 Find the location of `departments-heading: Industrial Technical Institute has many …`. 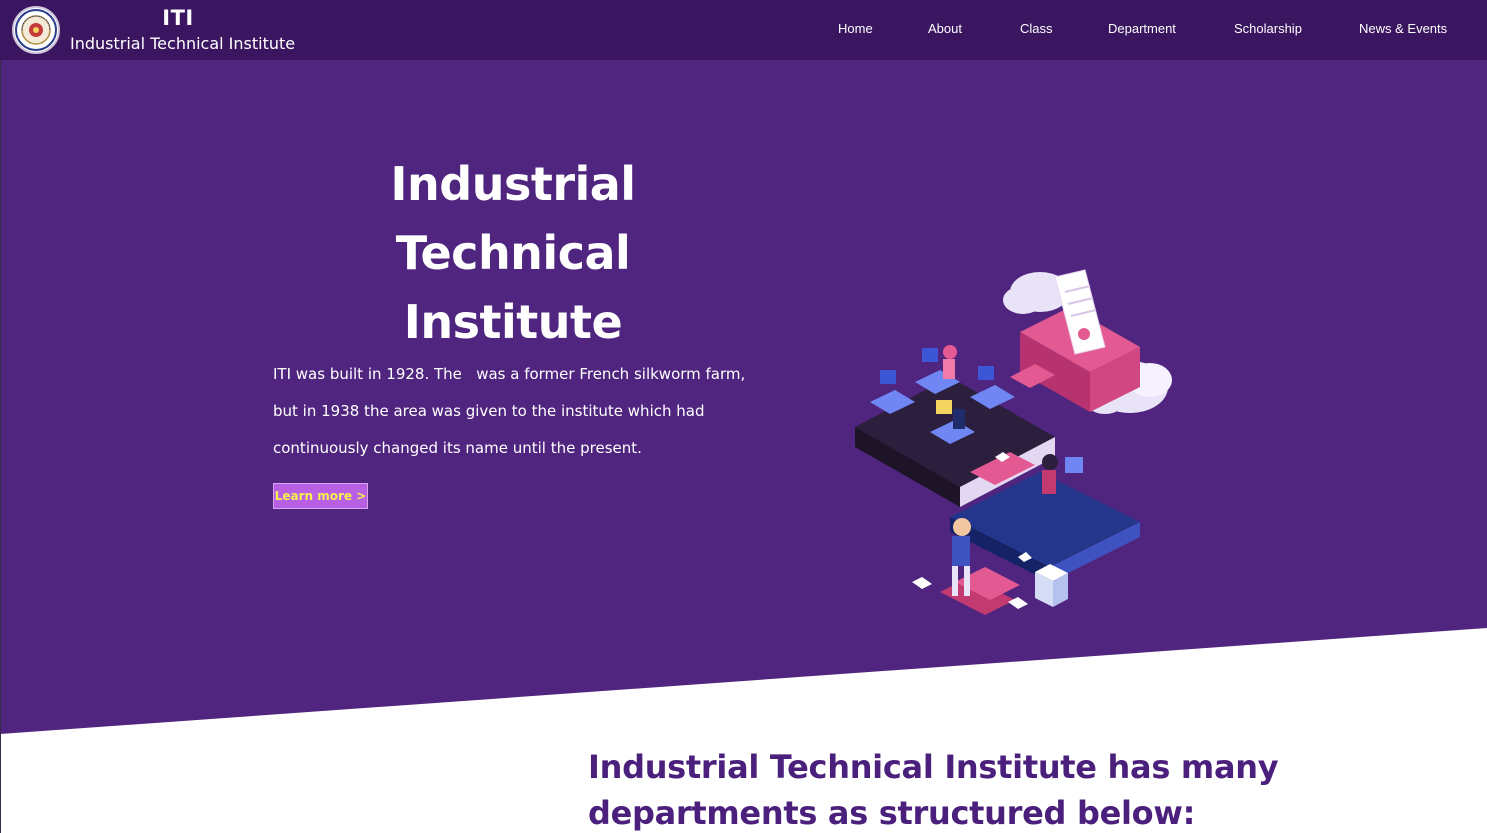

departments-heading: Industrial Technical Institute has many … is located at coordinates (968, 788).